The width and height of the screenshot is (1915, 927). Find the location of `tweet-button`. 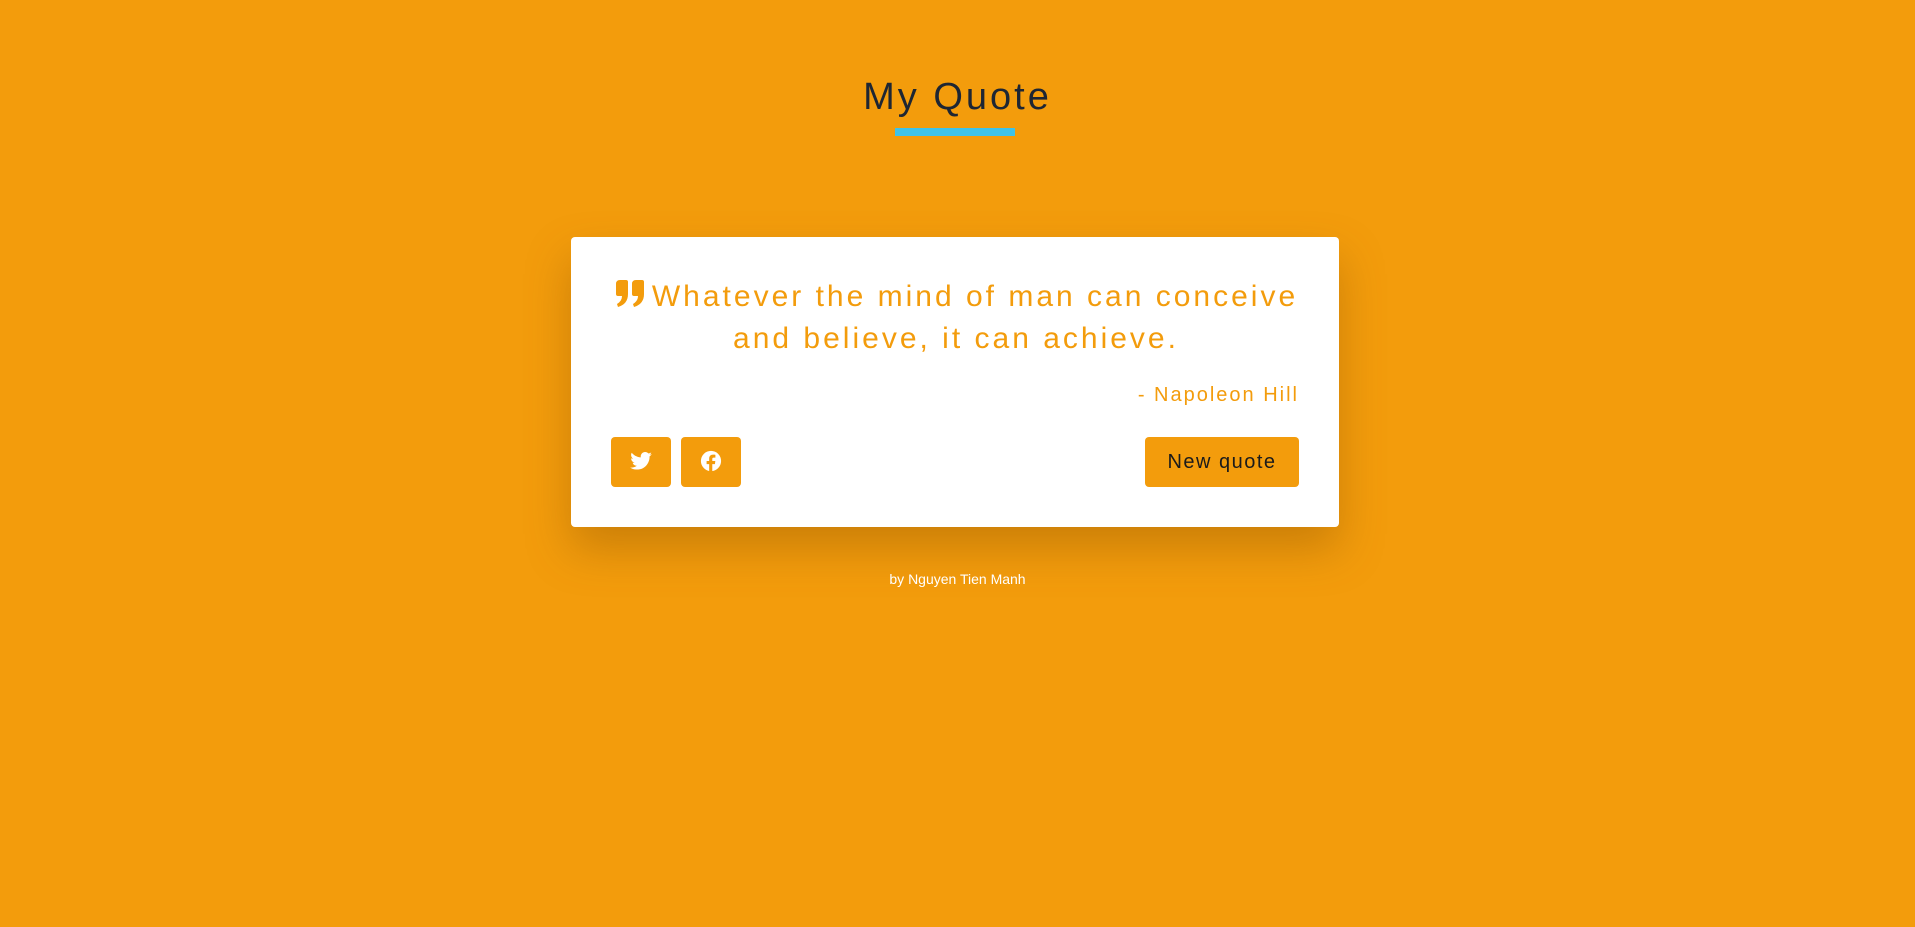

tweet-button is located at coordinates (641, 462).